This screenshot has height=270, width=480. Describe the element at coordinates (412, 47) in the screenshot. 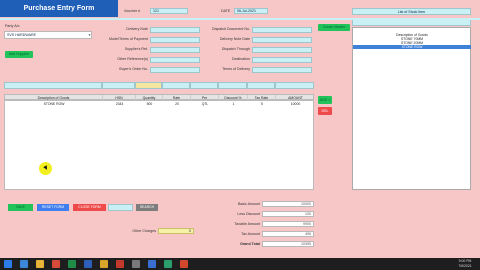

I see `list-item-selected: STONE ROW` at that location.